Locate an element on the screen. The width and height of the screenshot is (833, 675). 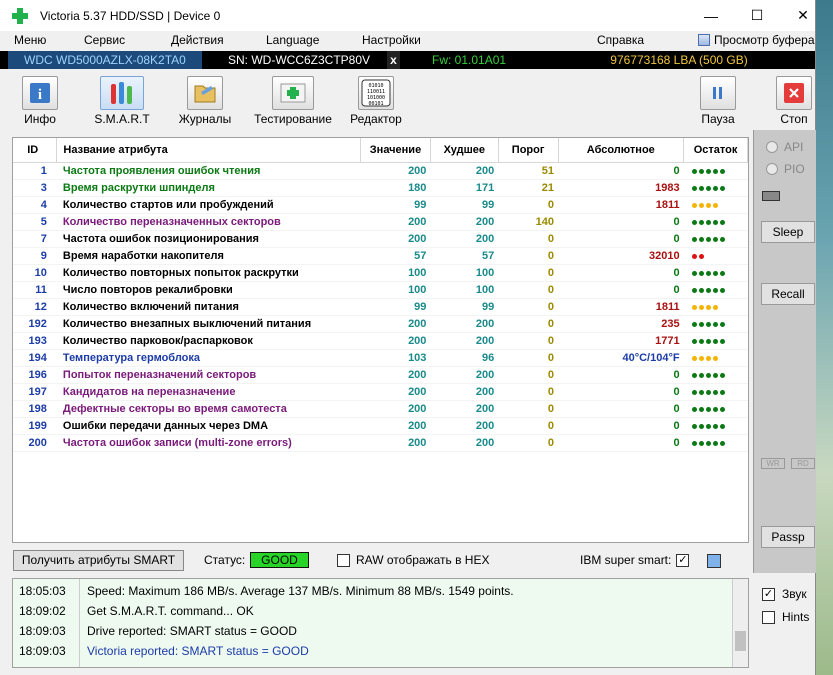
col-remaining: Остаток is located at coordinates (715, 150).